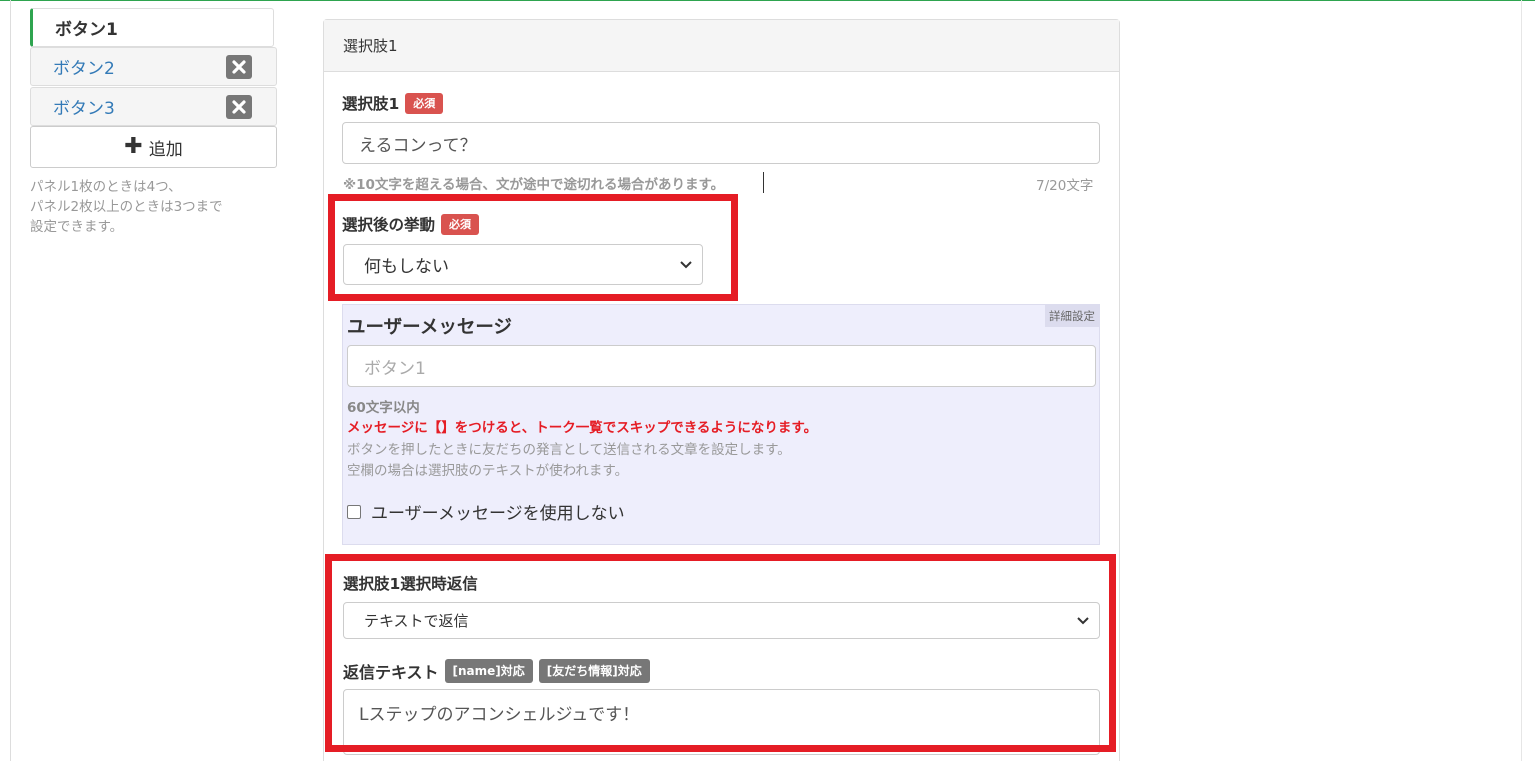 The width and height of the screenshot is (1535, 761). What do you see at coordinates (1065, 186) in the screenshot?
I see `char-counter: 7/20文字` at bounding box center [1065, 186].